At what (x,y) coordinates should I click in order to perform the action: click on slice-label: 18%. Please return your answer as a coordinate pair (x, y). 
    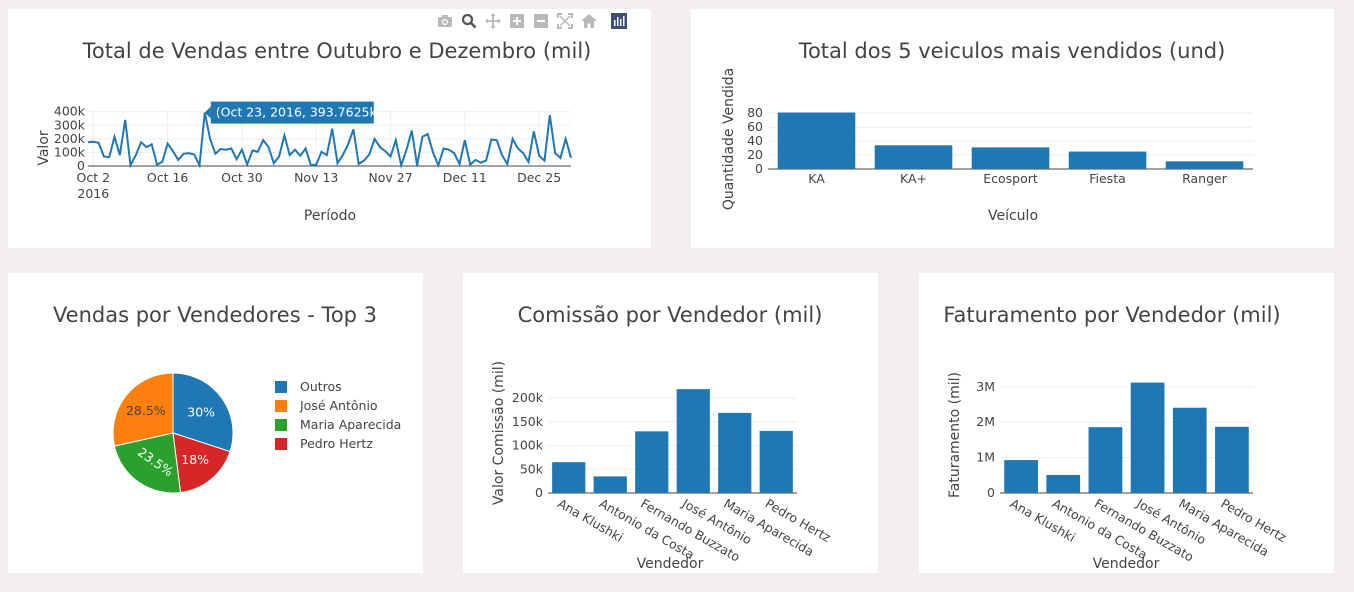
    Looking at the image, I should click on (195, 459).